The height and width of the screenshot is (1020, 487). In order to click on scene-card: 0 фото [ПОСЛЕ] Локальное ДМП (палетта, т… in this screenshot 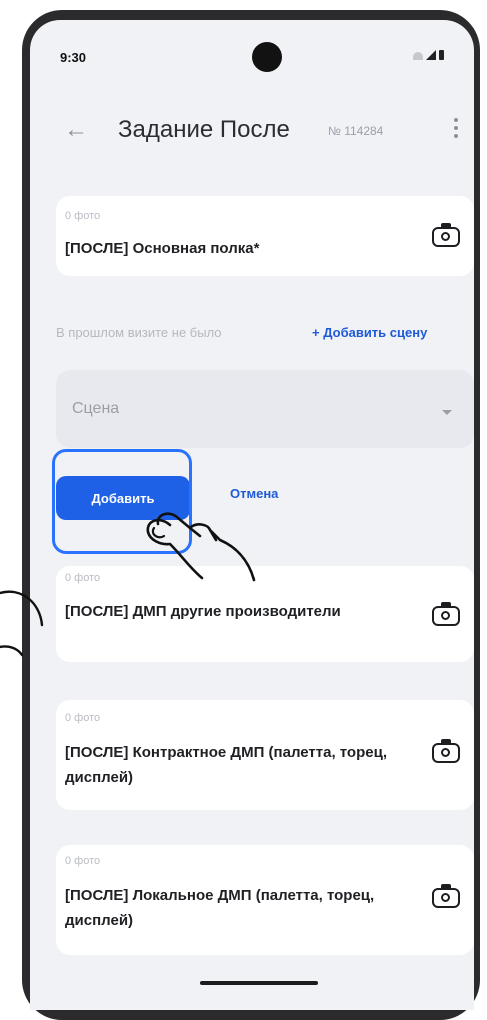, I will do `click(265, 900)`.